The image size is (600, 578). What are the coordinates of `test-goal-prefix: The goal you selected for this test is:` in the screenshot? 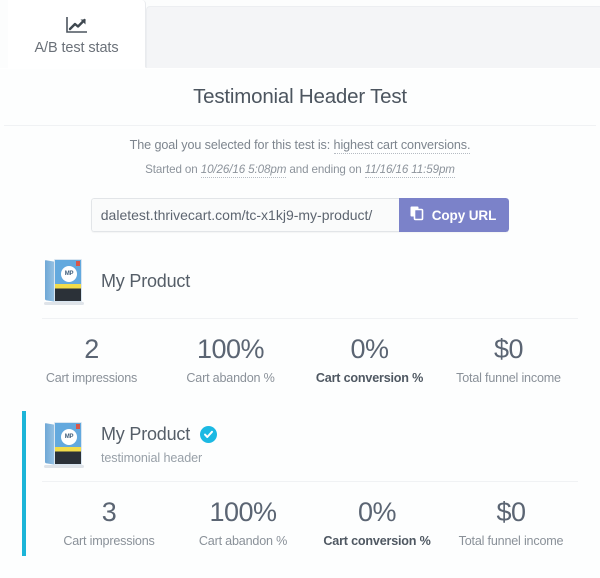 It's located at (231, 145).